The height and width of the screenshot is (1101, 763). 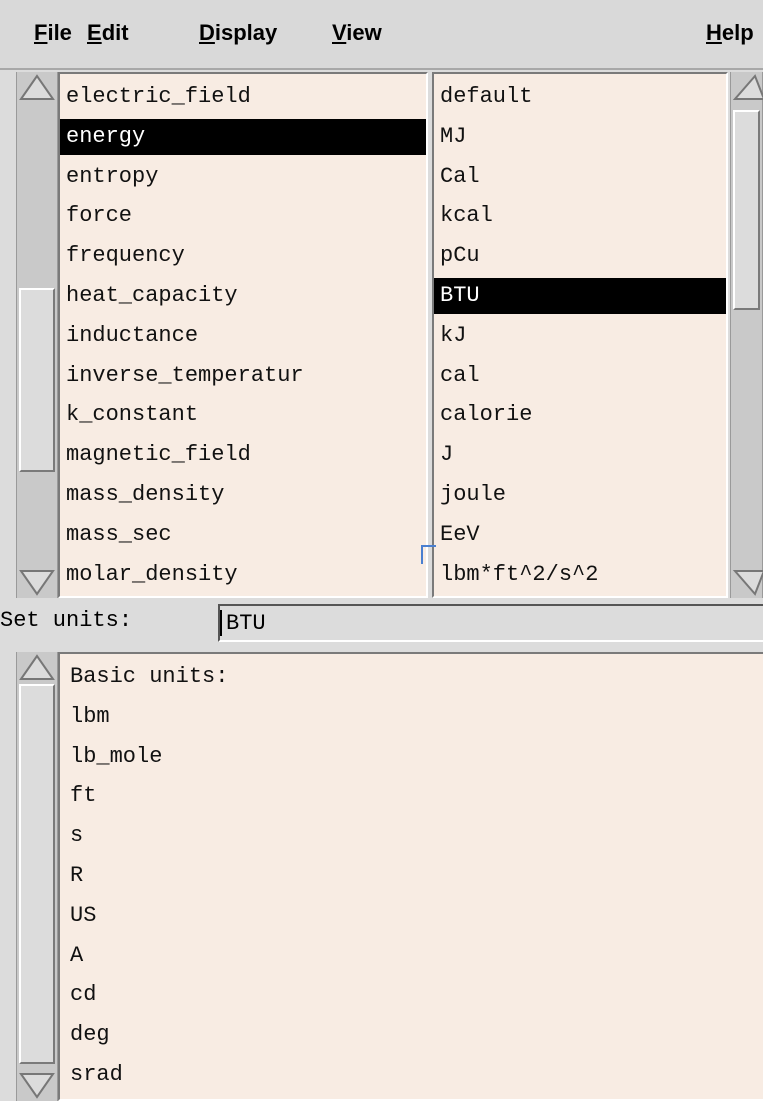 What do you see at coordinates (580, 415) in the screenshot?
I see `unit-list-item: calorie` at bounding box center [580, 415].